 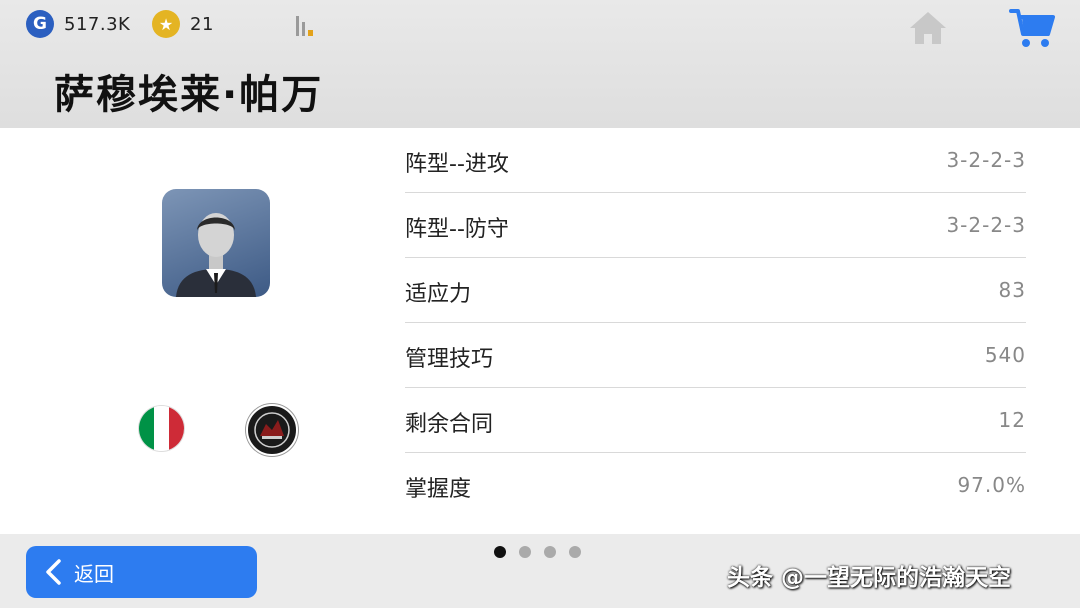 What do you see at coordinates (991, 485) in the screenshot?
I see `stat-value: 97.0%` at bounding box center [991, 485].